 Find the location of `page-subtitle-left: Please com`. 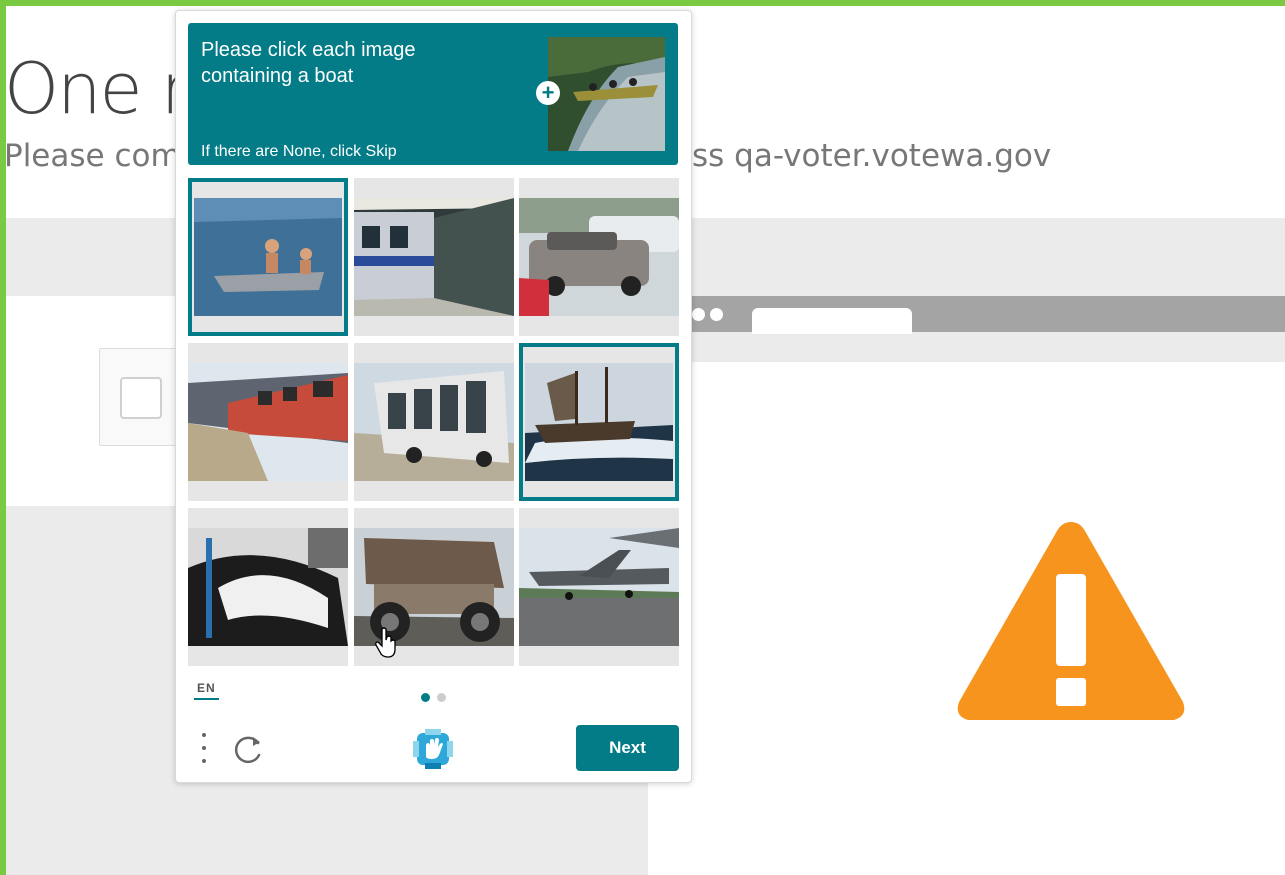

page-subtitle-left: Please com is located at coordinates (92, 156).